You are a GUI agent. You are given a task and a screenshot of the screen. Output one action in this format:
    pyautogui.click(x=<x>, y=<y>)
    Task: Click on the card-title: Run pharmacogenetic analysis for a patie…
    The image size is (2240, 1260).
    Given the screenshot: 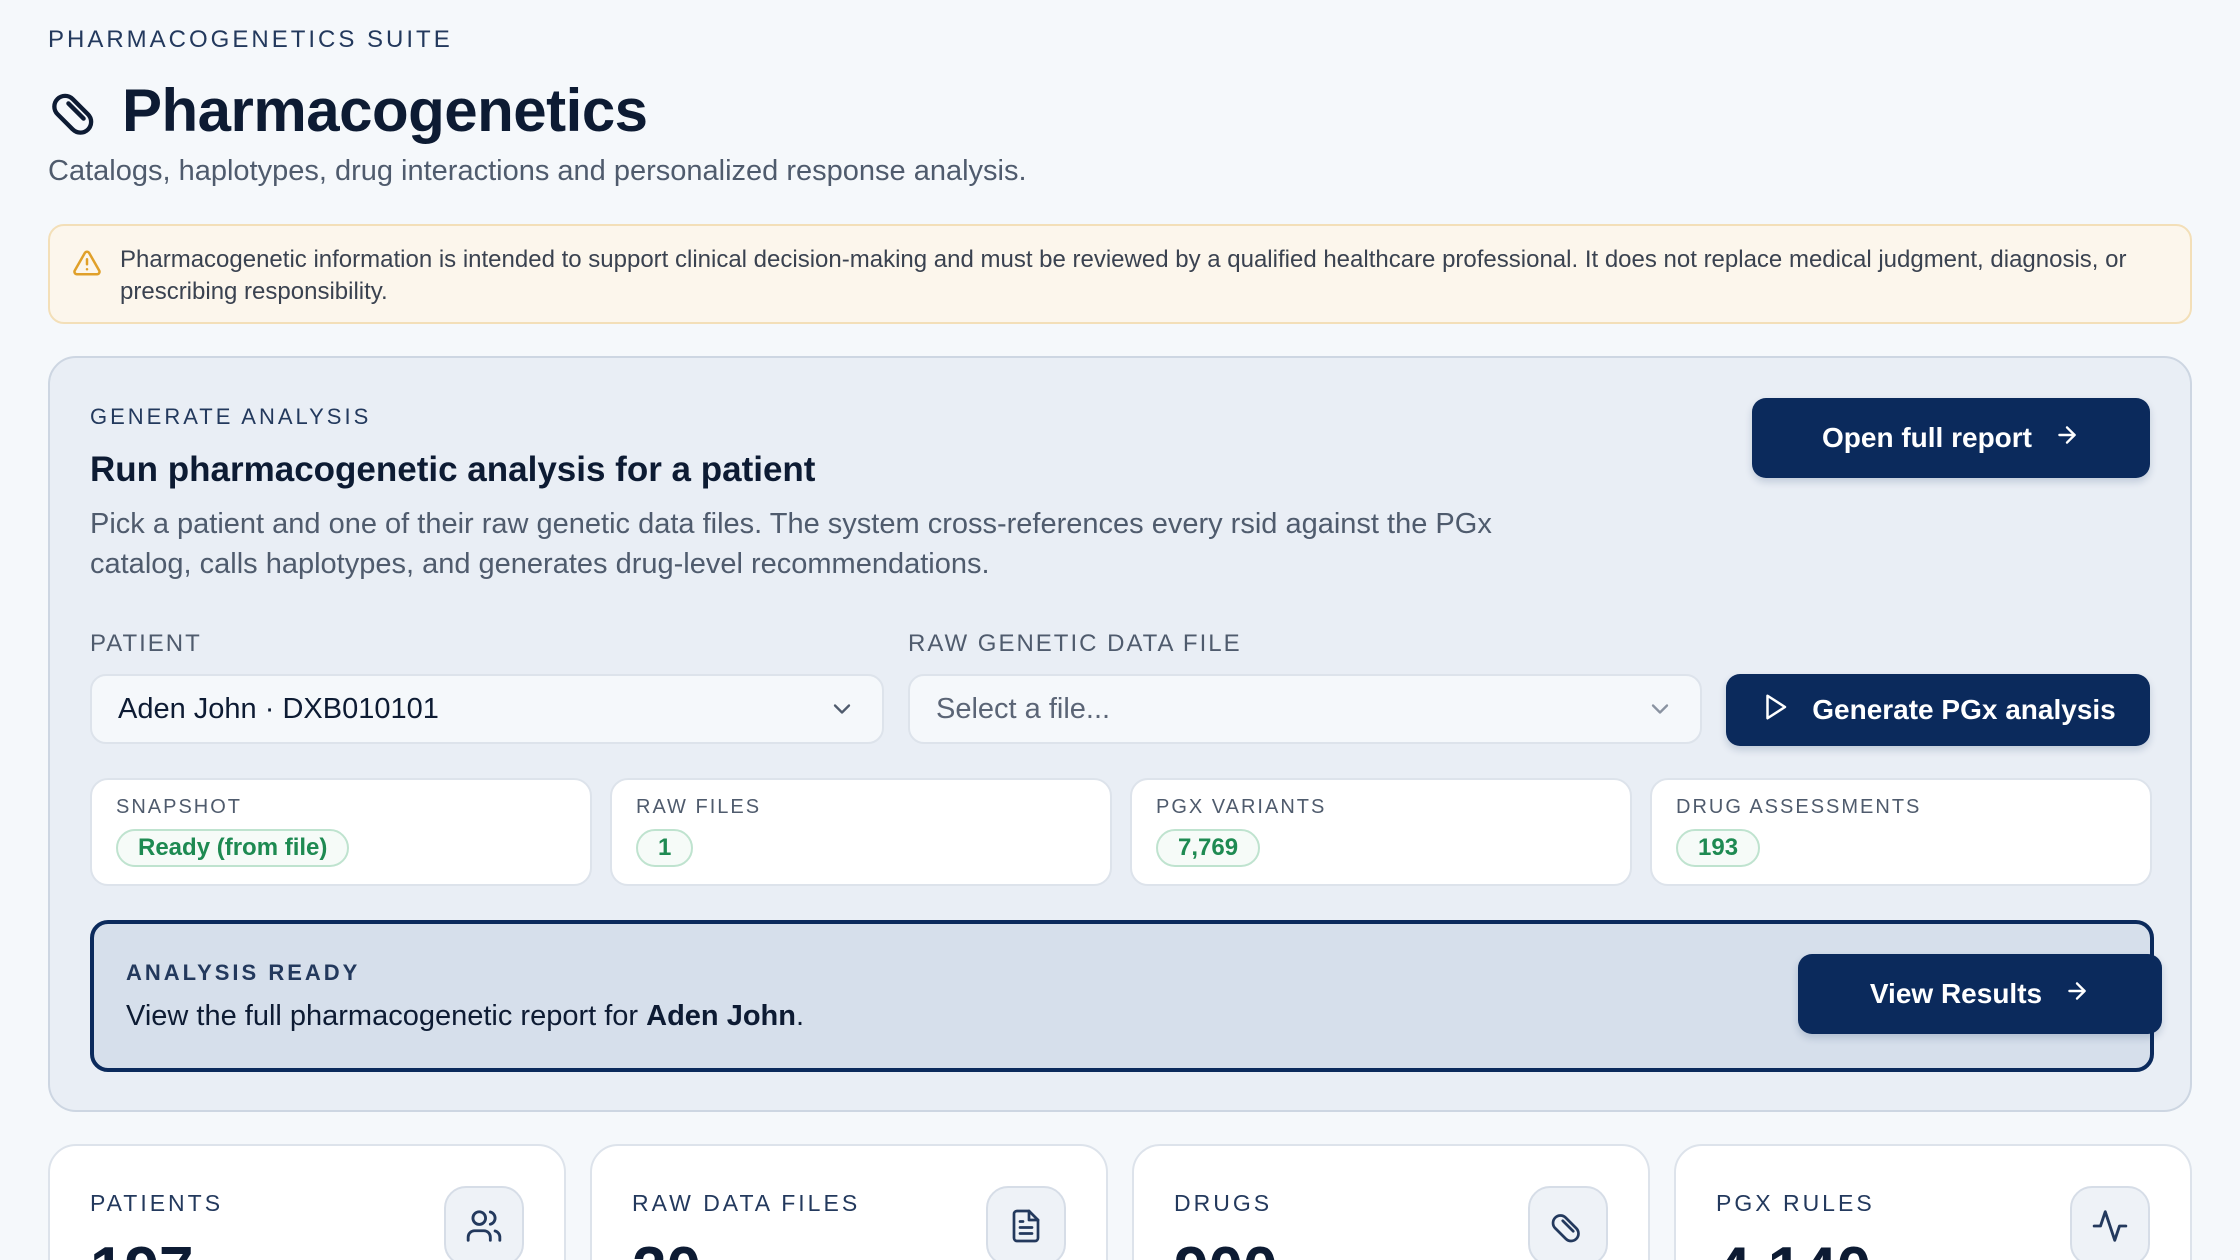 What is the action you would take?
    pyautogui.click(x=453, y=469)
    